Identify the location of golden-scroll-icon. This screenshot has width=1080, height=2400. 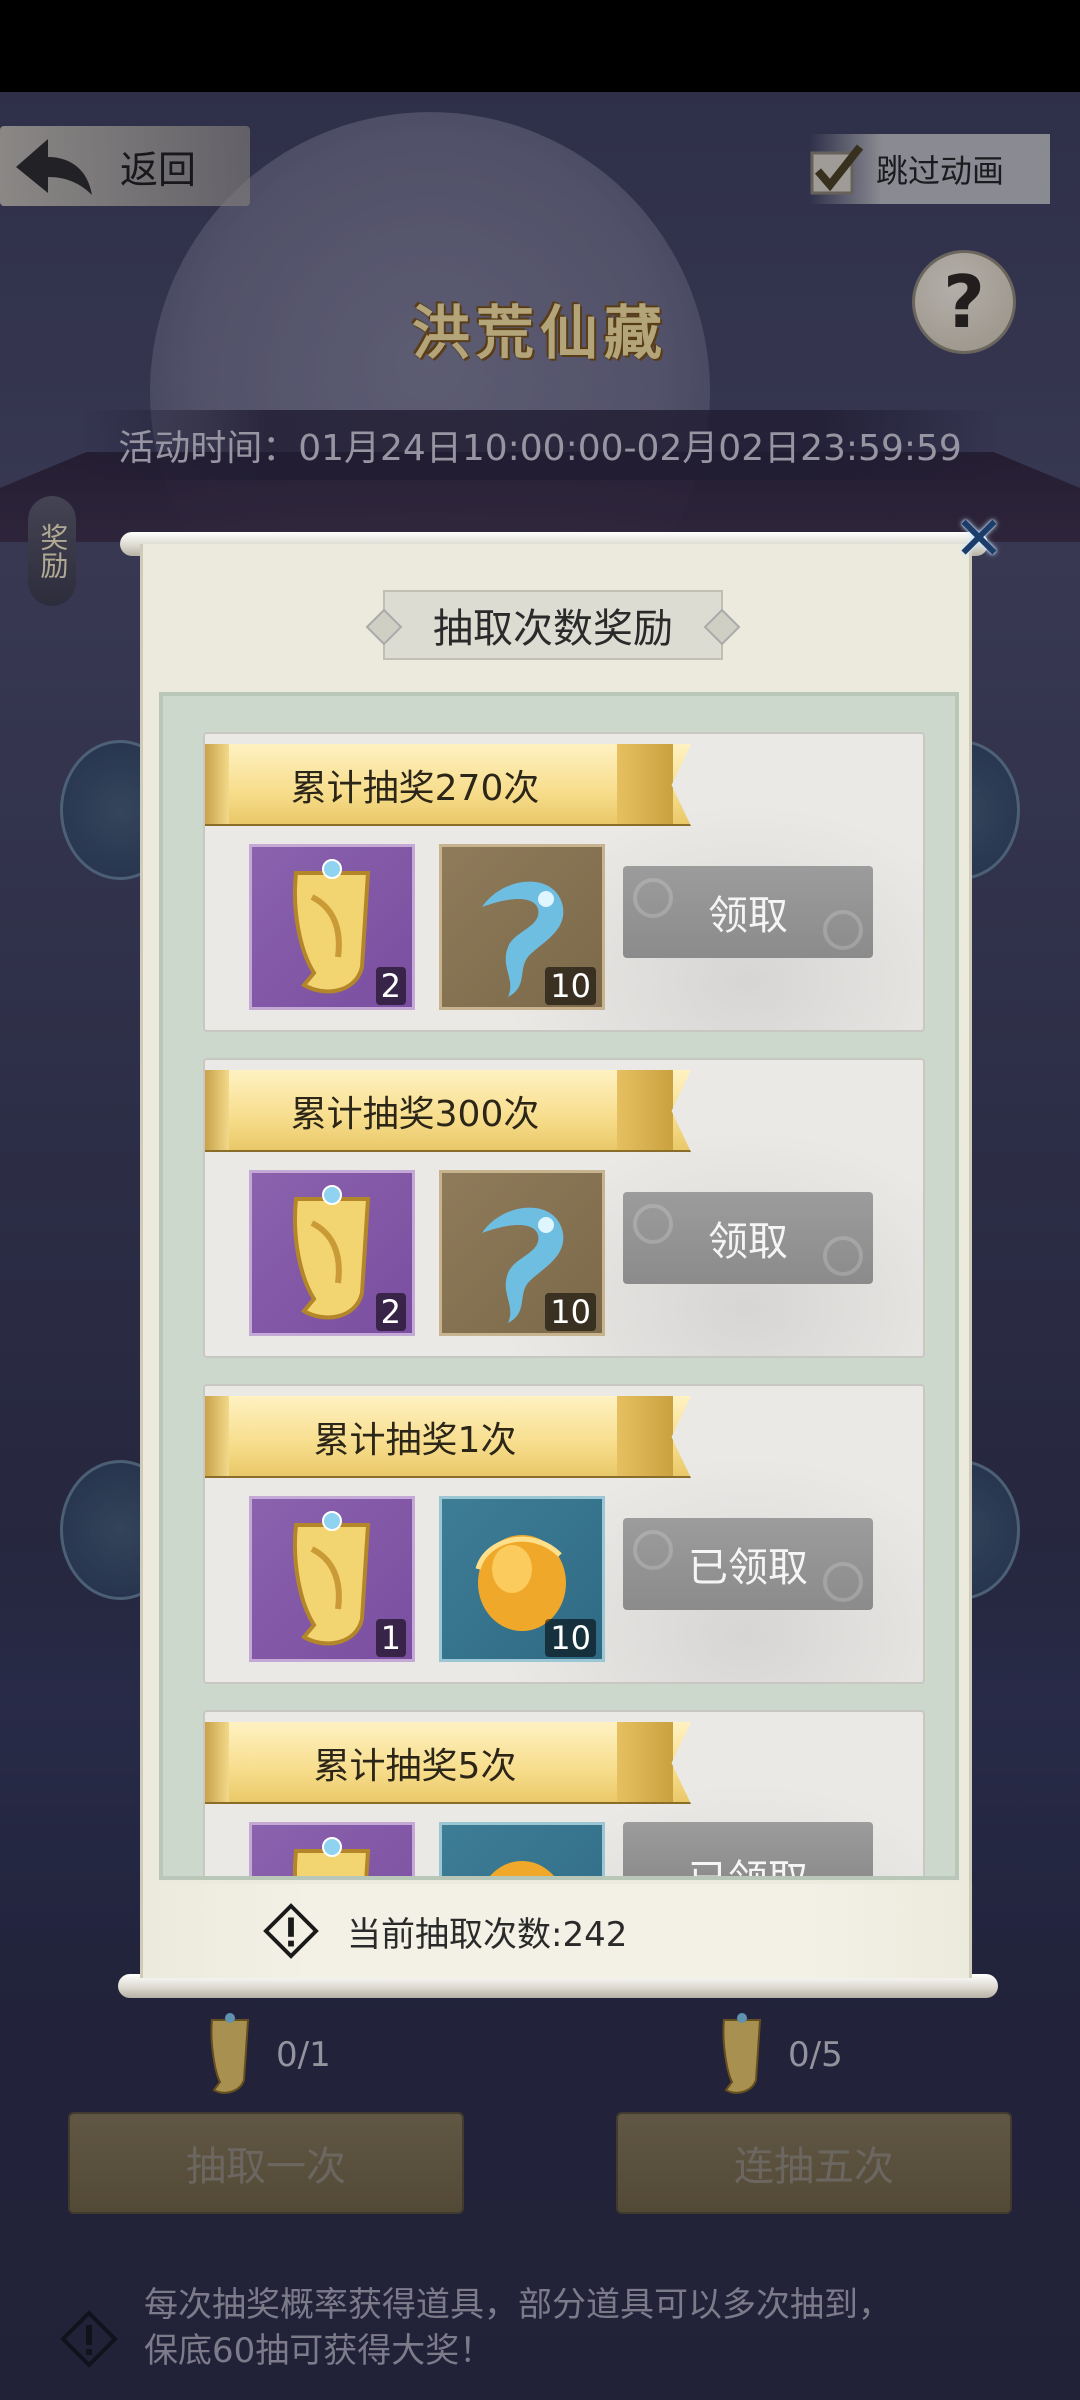
(331, 1856).